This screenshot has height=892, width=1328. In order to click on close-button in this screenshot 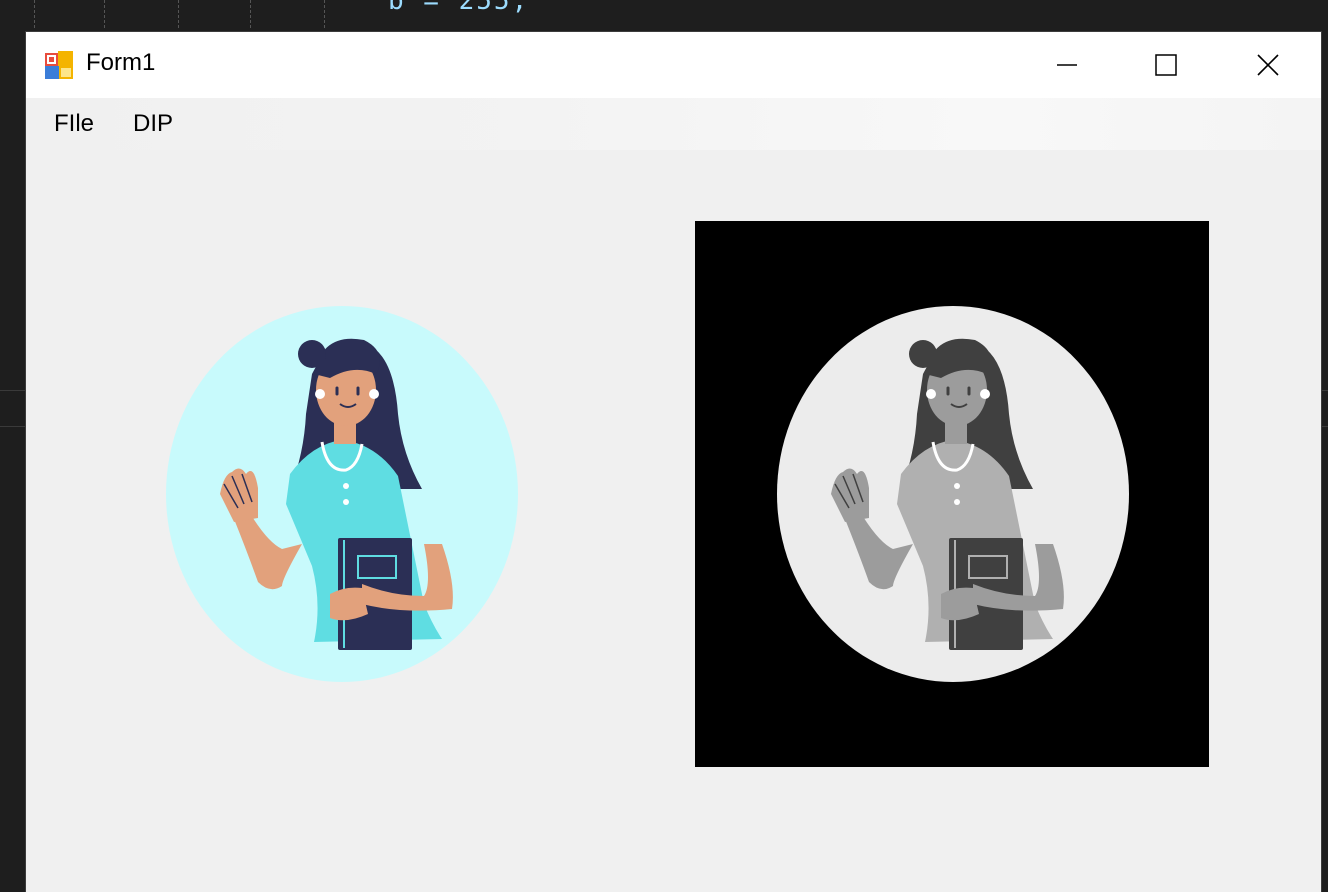, I will do `click(1268, 65)`.